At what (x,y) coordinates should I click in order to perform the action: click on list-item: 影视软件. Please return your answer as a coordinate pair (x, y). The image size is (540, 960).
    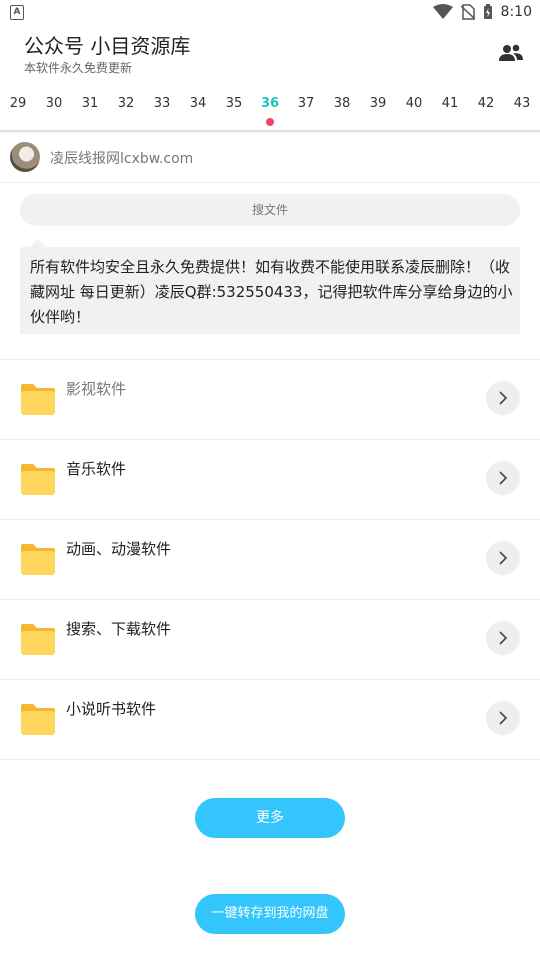
    Looking at the image, I should click on (270, 400).